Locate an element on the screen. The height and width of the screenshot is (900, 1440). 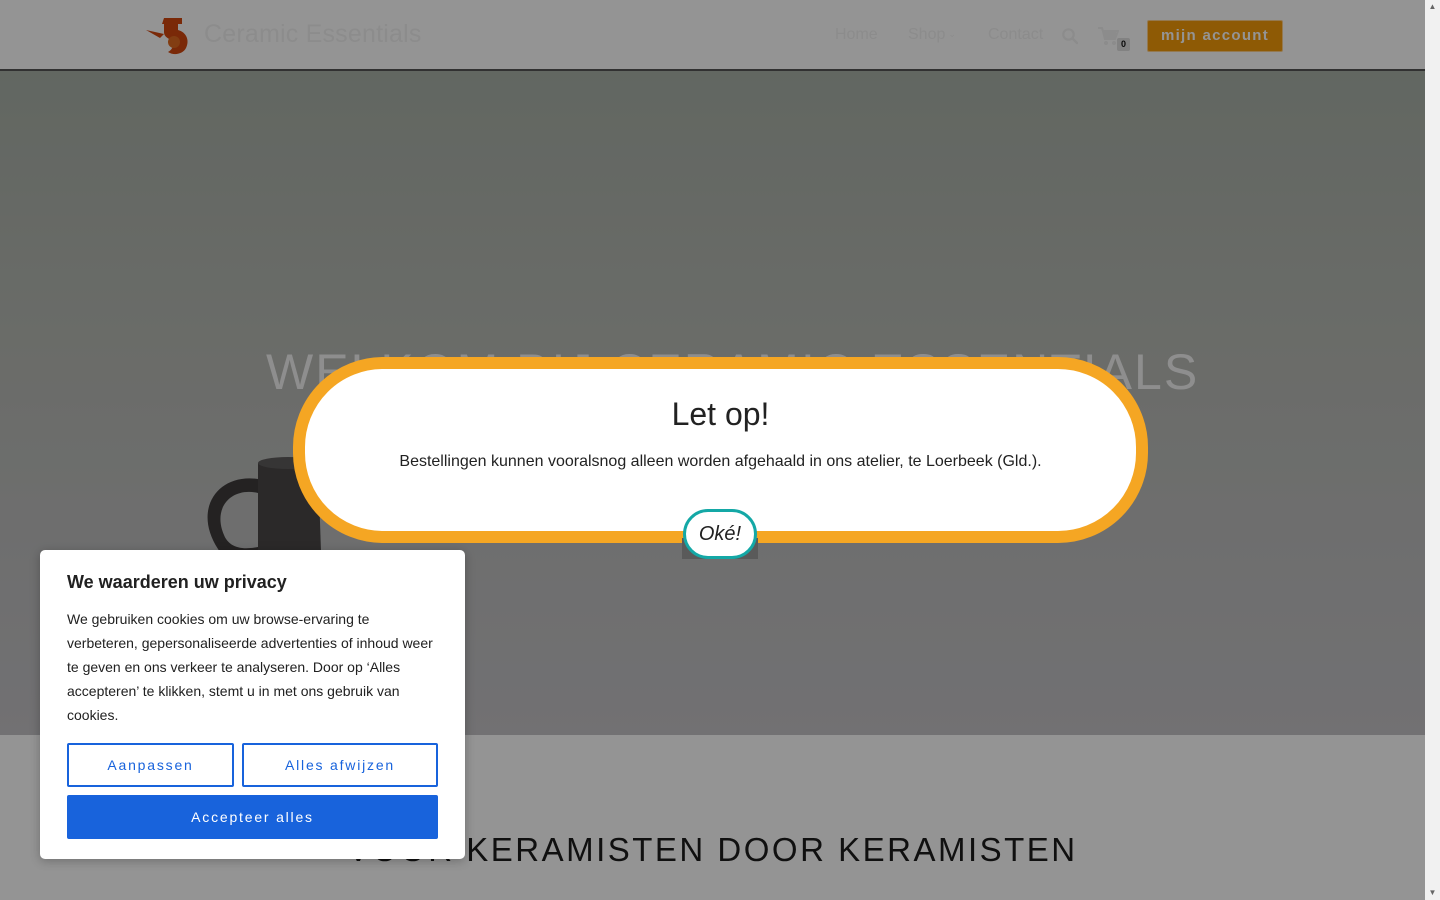
ok-button: Oké! is located at coordinates (720, 534).